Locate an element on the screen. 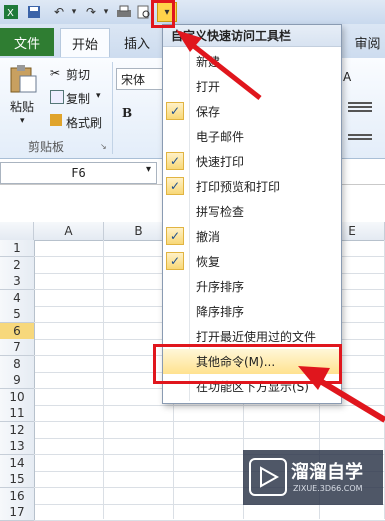  arrow-bottom-shaft is located at coordinates (347, 398).